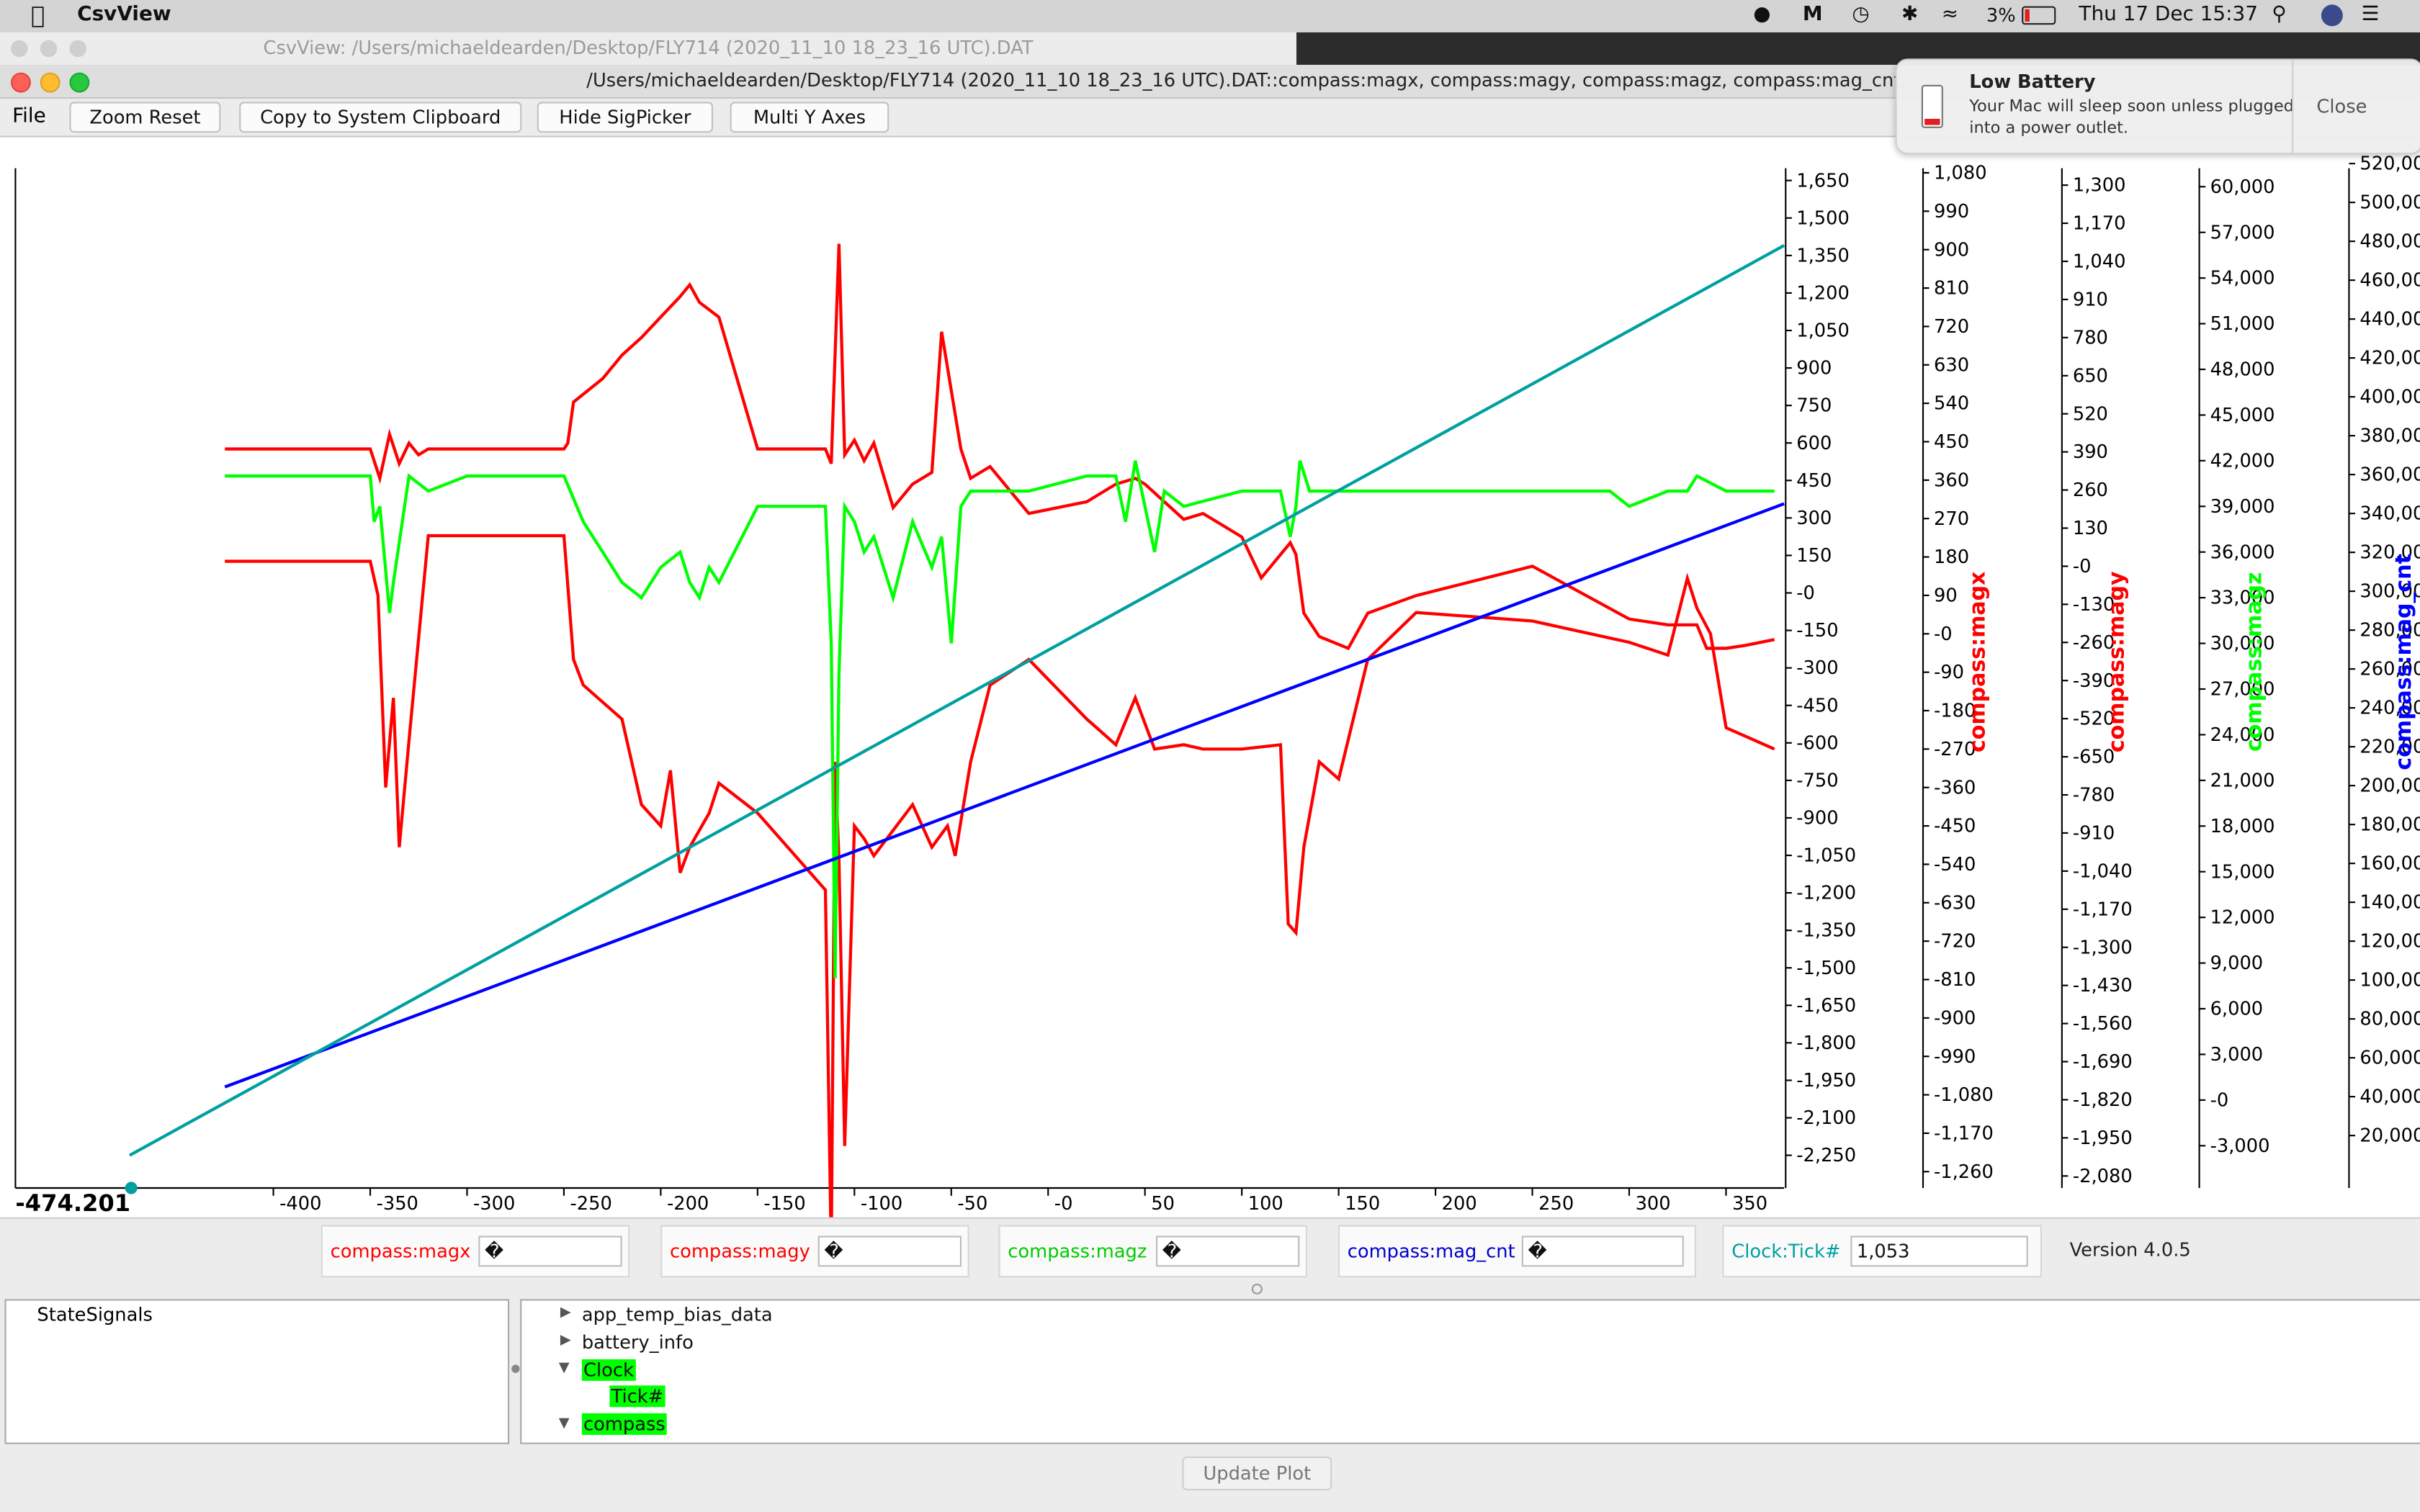 This screenshot has width=2420, height=1512. Describe the element at coordinates (2090, 376) in the screenshot. I see `y-tick-label: 650` at that location.